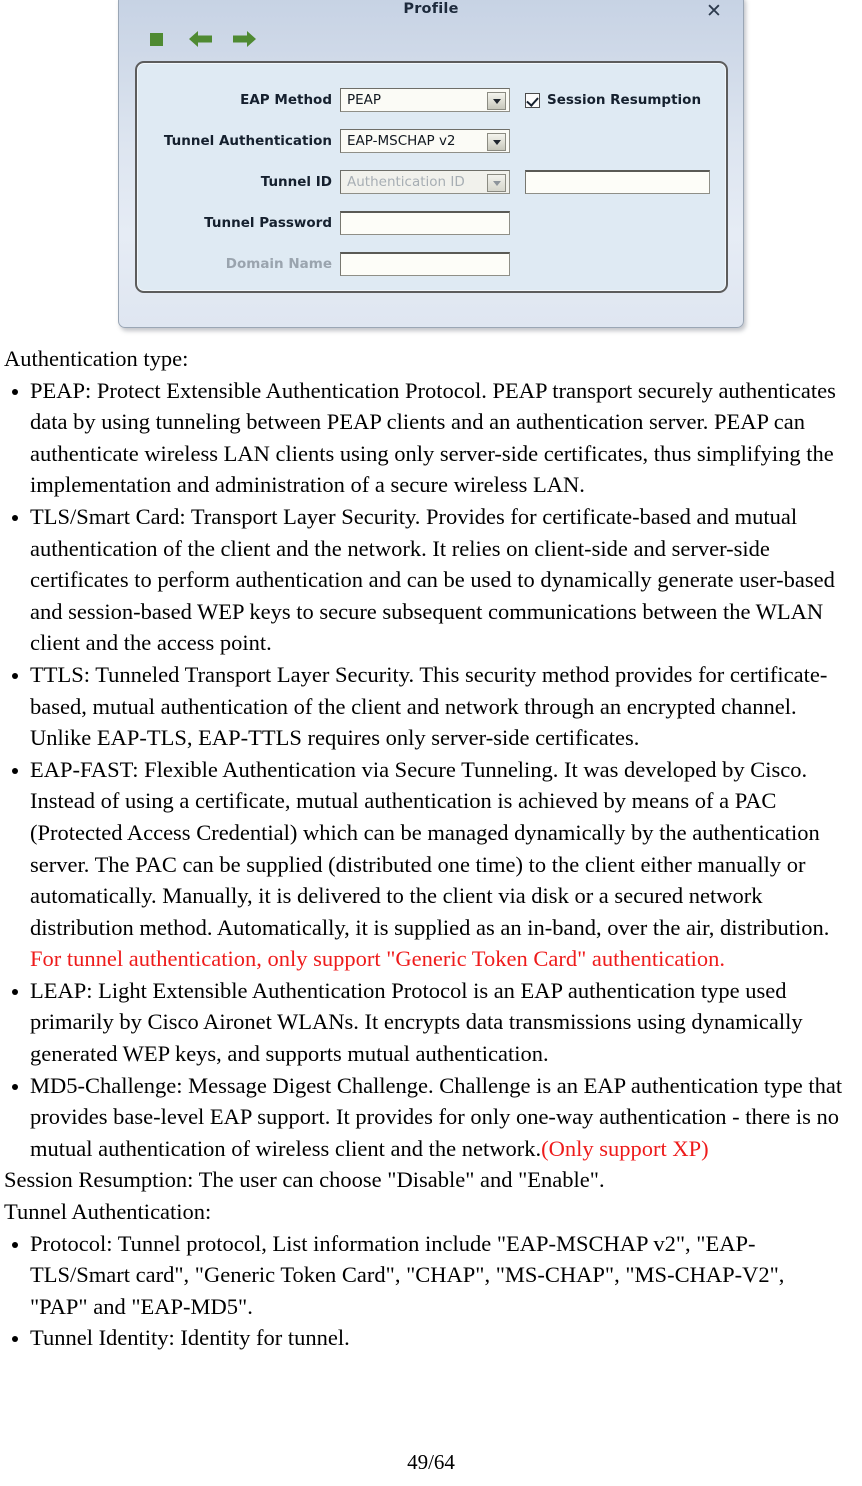 This screenshot has height=1486, width=862. What do you see at coordinates (431, 1462) in the screenshot?
I see `page-number: 49/64` at bounding box center [431, 1462].